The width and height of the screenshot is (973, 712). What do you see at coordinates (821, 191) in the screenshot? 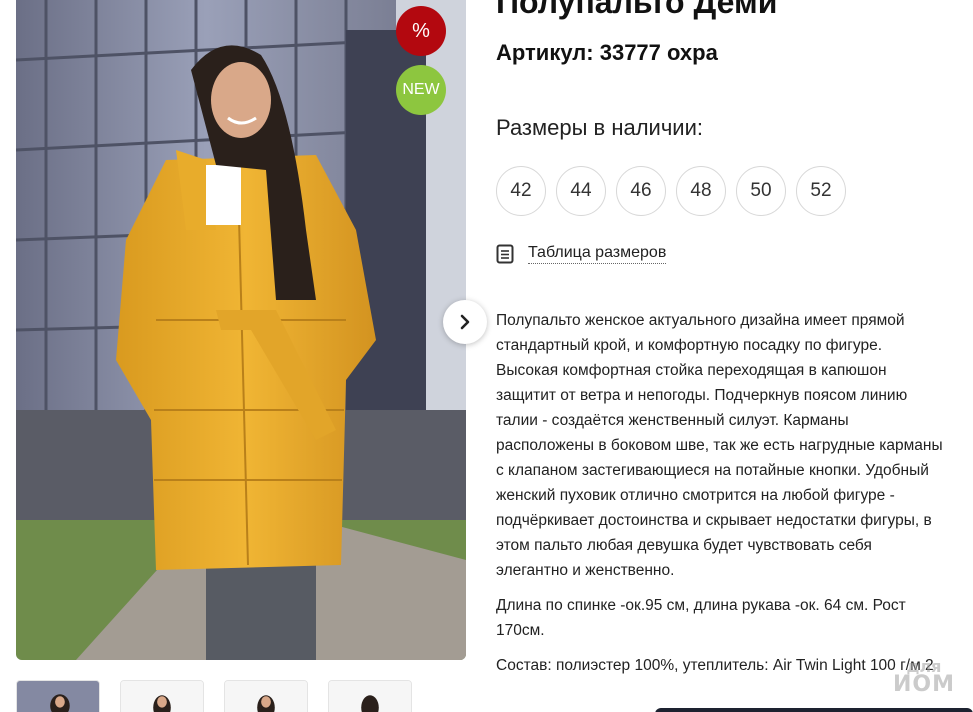
I see `size-option: 52` at bounding box center [821, 191].